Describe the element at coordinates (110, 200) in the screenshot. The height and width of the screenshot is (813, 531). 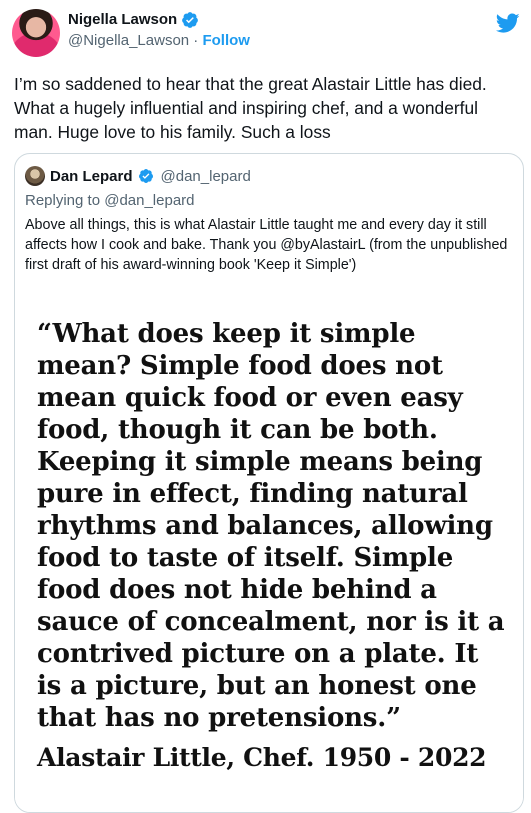
I see `replying-to: Replying to @dan_lepard` at that location.